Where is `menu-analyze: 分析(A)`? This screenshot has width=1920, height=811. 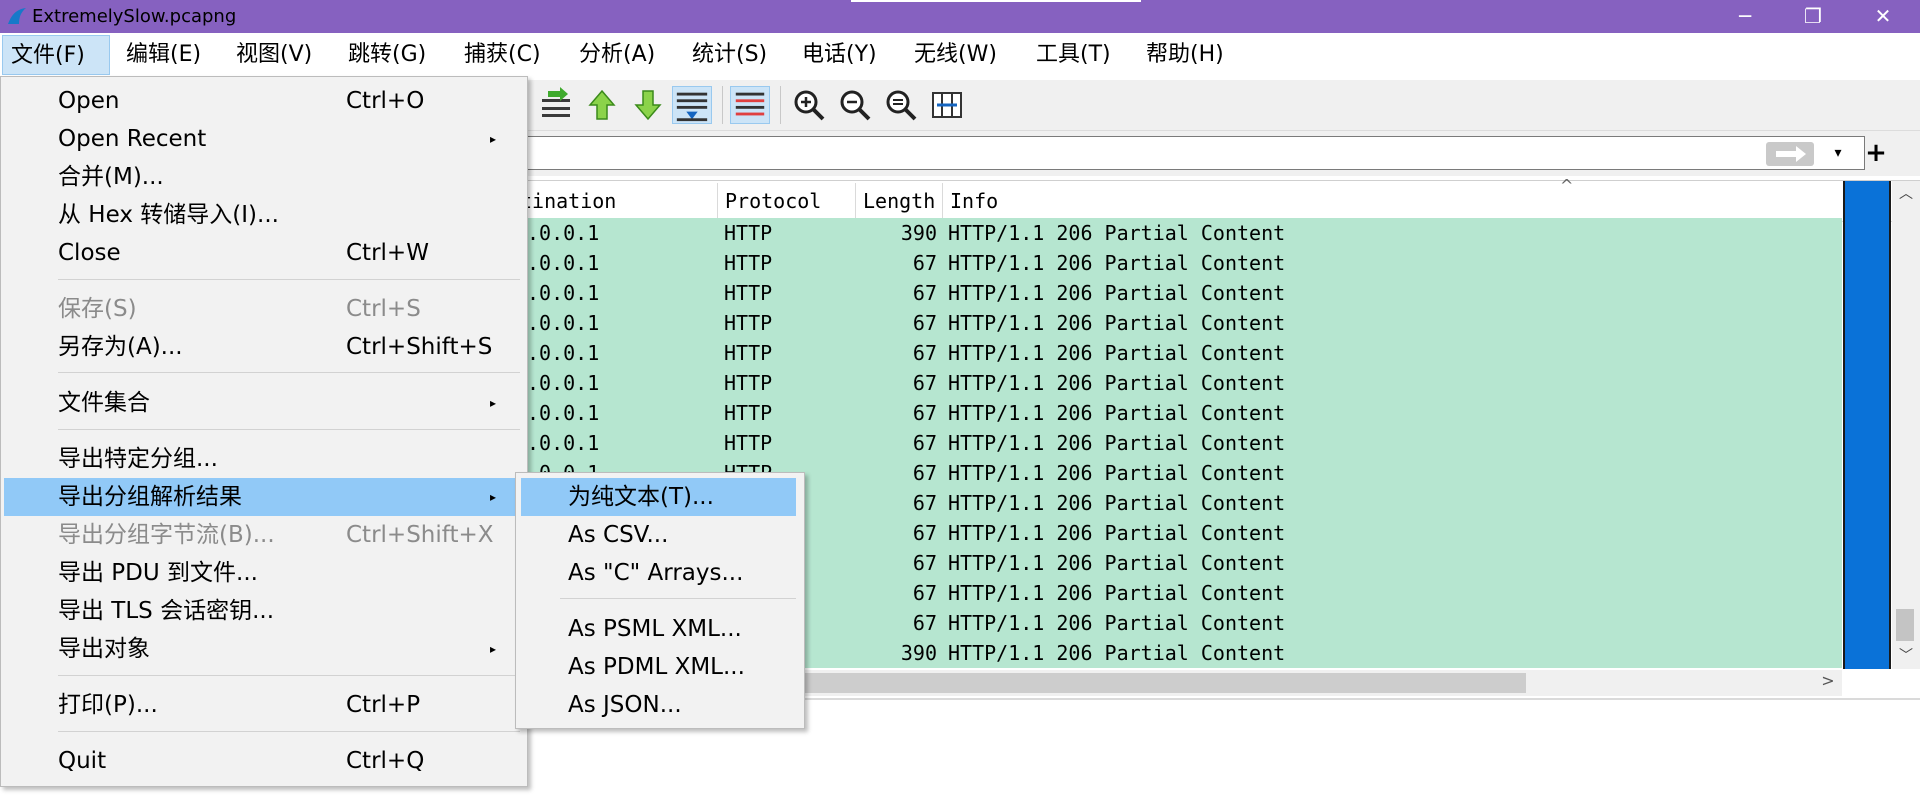 menu-analyze: 分析(A) is located at coordinates (617, 55).